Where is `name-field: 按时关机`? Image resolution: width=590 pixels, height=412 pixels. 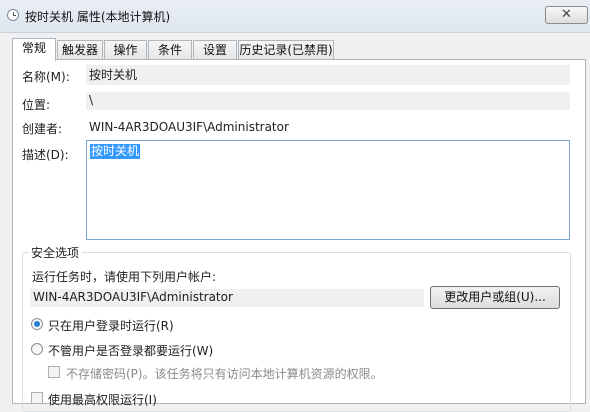
name-field: 按时关机 is located at coordinates (328, 75).